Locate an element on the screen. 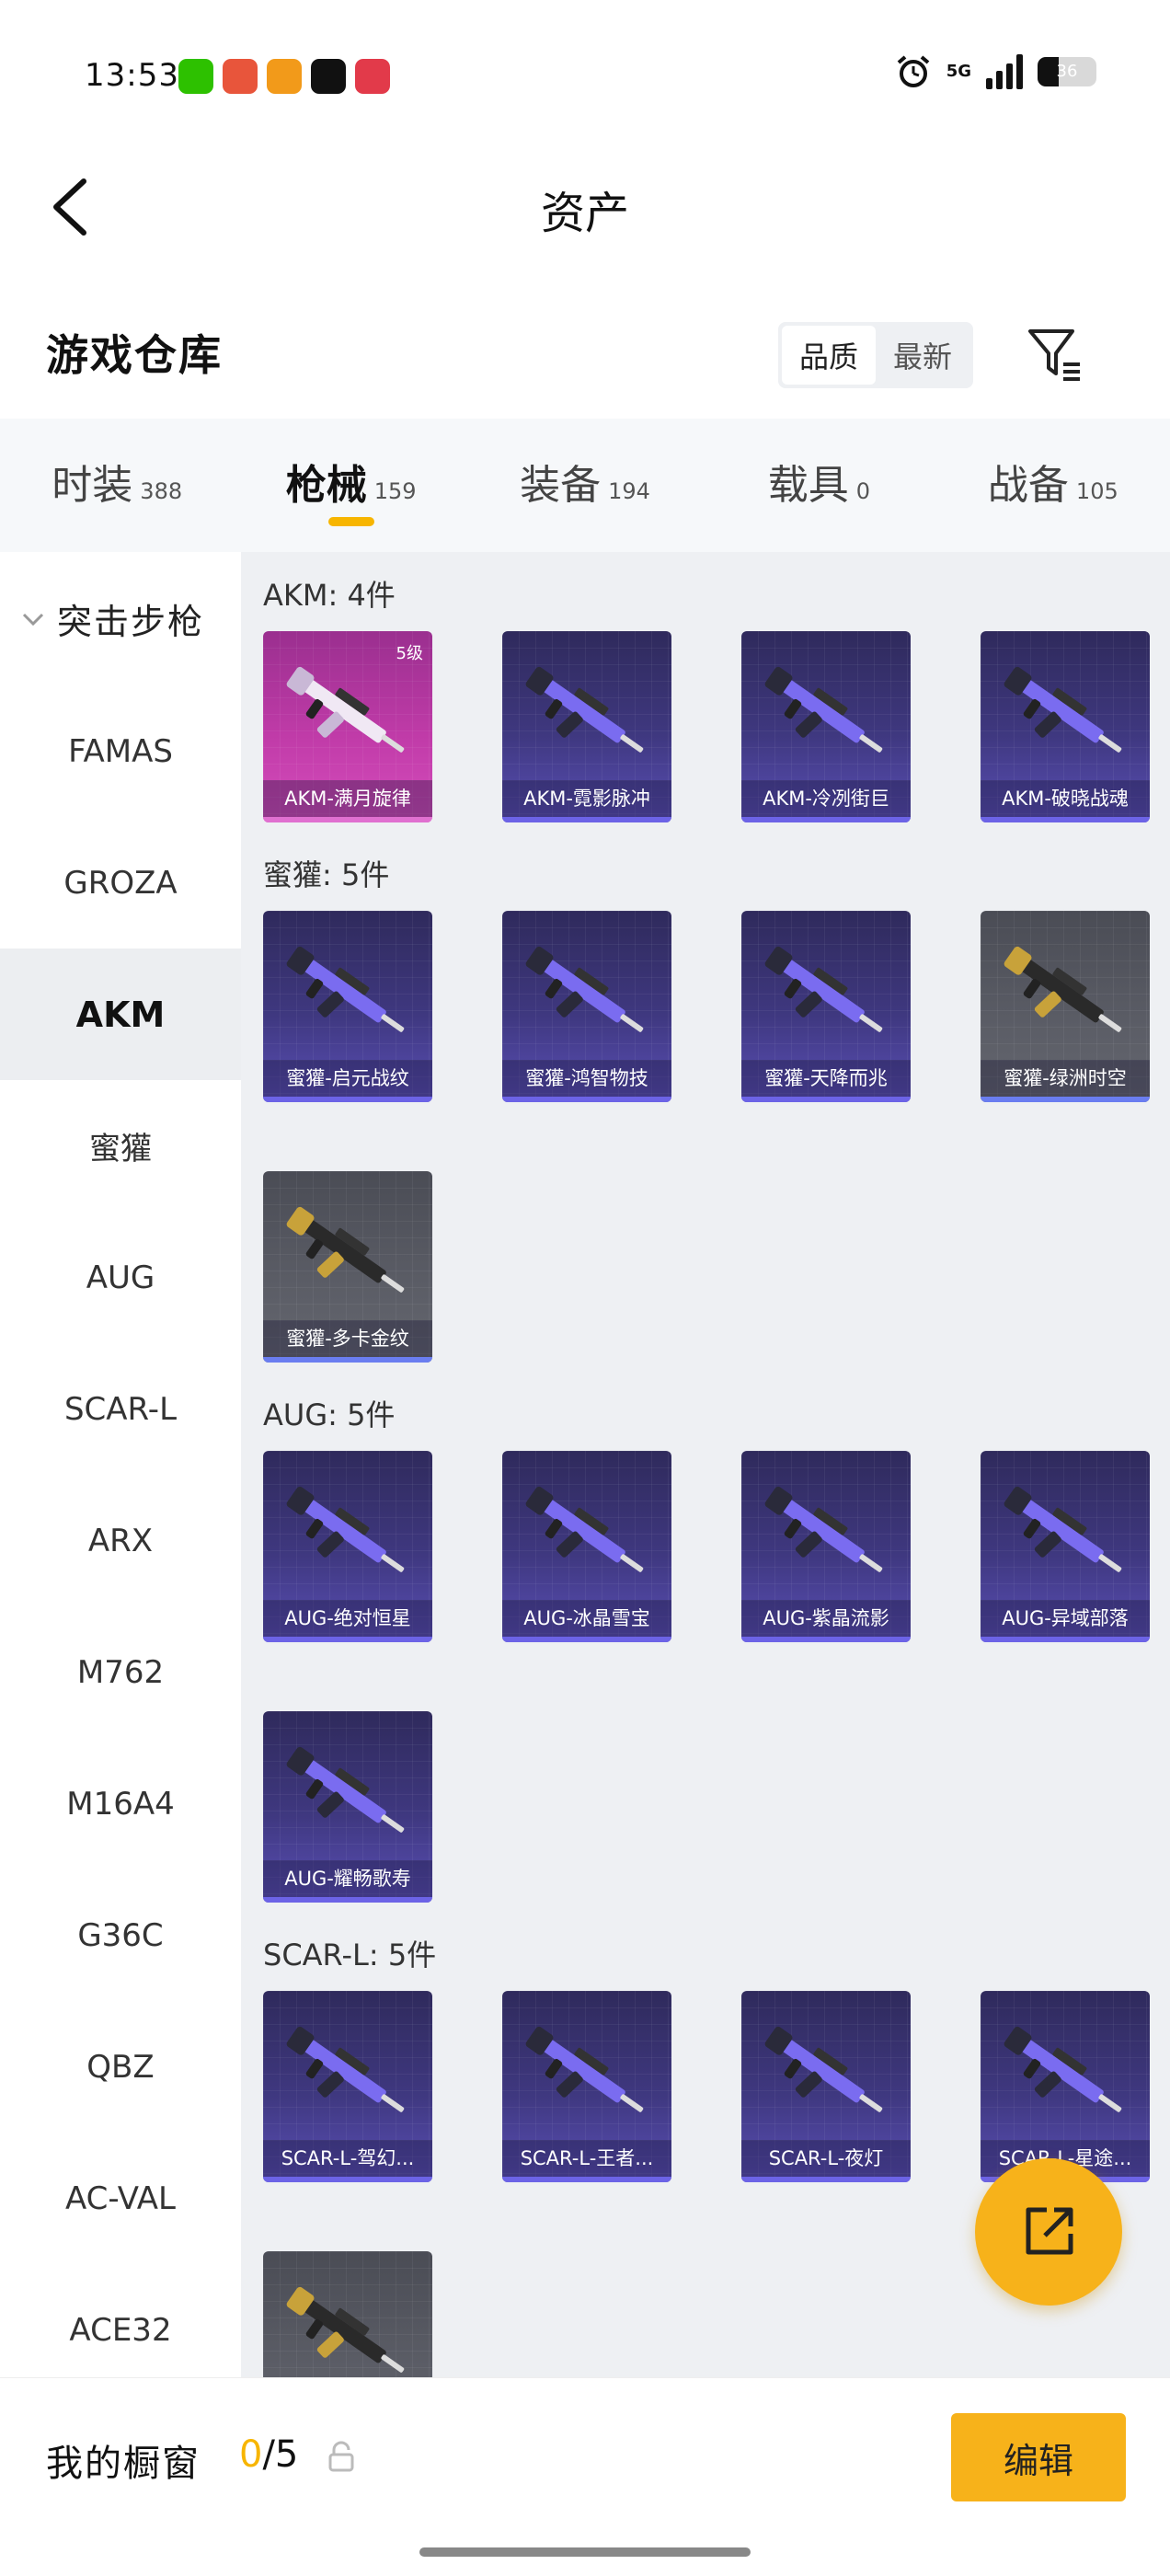 The image size is (1170, 2576). sidebar-item: AUG is located at coordinates (120, 1277).